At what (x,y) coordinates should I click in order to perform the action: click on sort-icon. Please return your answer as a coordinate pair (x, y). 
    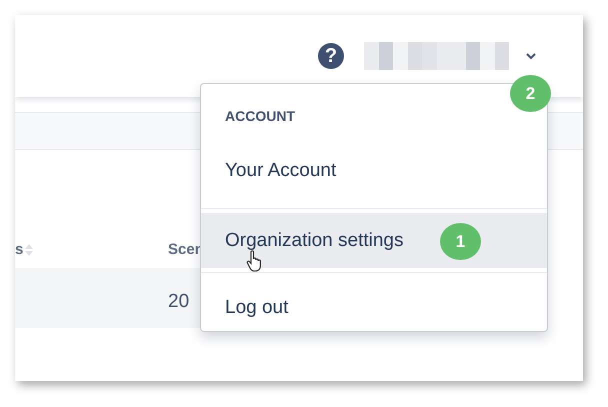
    Looking at the image, I should click on (29, 250).